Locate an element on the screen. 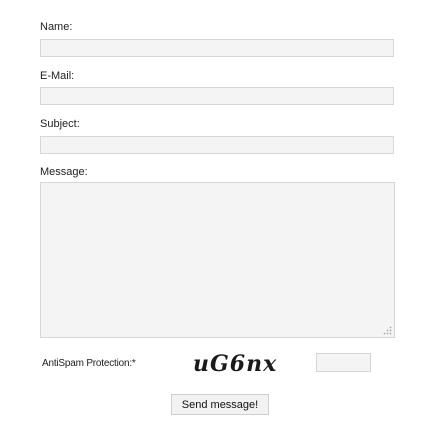 This screenshot has width=440, height=431. email-field is located at coordinates (217, 96).